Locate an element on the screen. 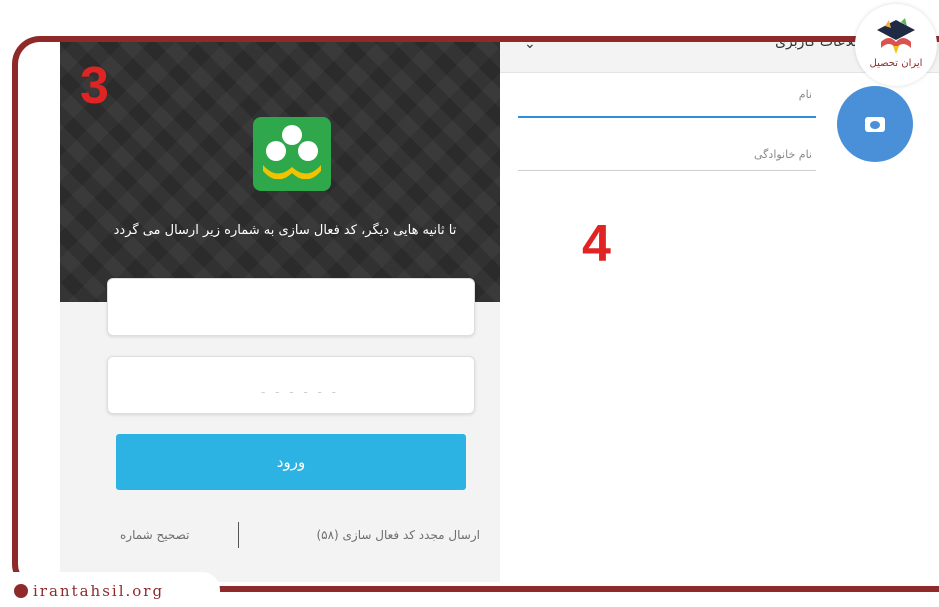  phone-number-field is located at coordinates (291, 307).